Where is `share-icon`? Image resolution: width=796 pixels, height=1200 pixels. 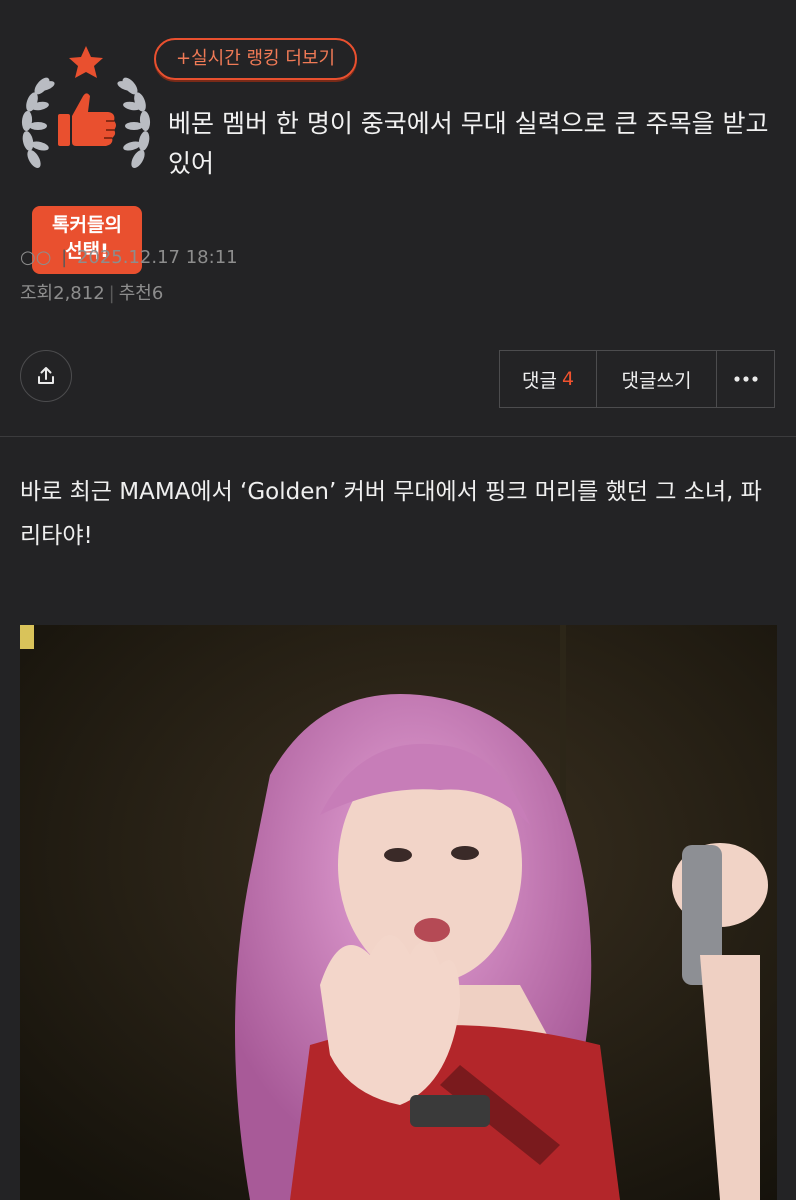 share-icon is located at coordinates (46, 375).